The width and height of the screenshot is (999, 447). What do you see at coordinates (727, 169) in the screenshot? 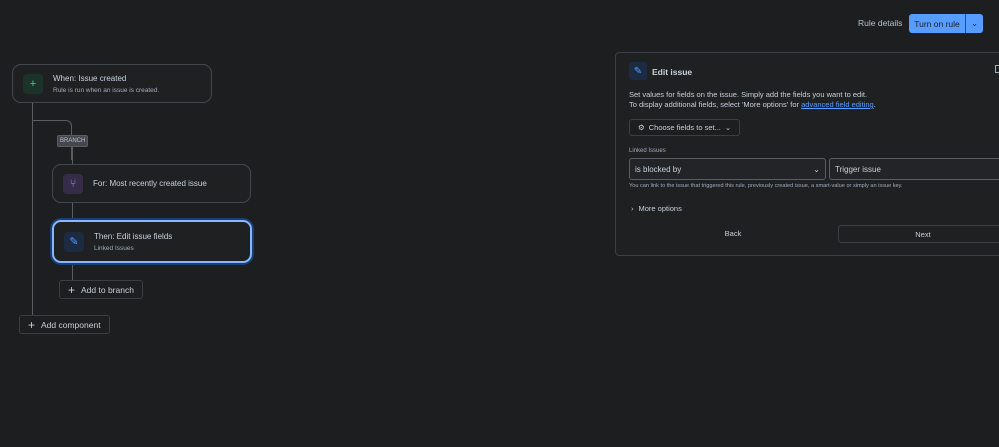
I see `link-type-select: is blocked by ⌄` at bounding box center [727, 169].